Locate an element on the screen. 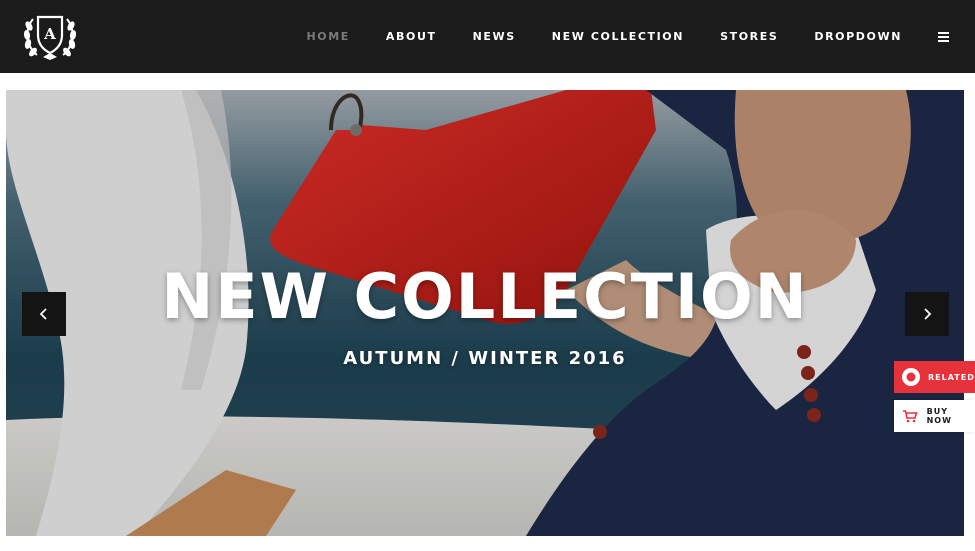 Image resolution: width=975 pixels, height=551 pixels. hamburger-icon is located at coordinates (943, 36).